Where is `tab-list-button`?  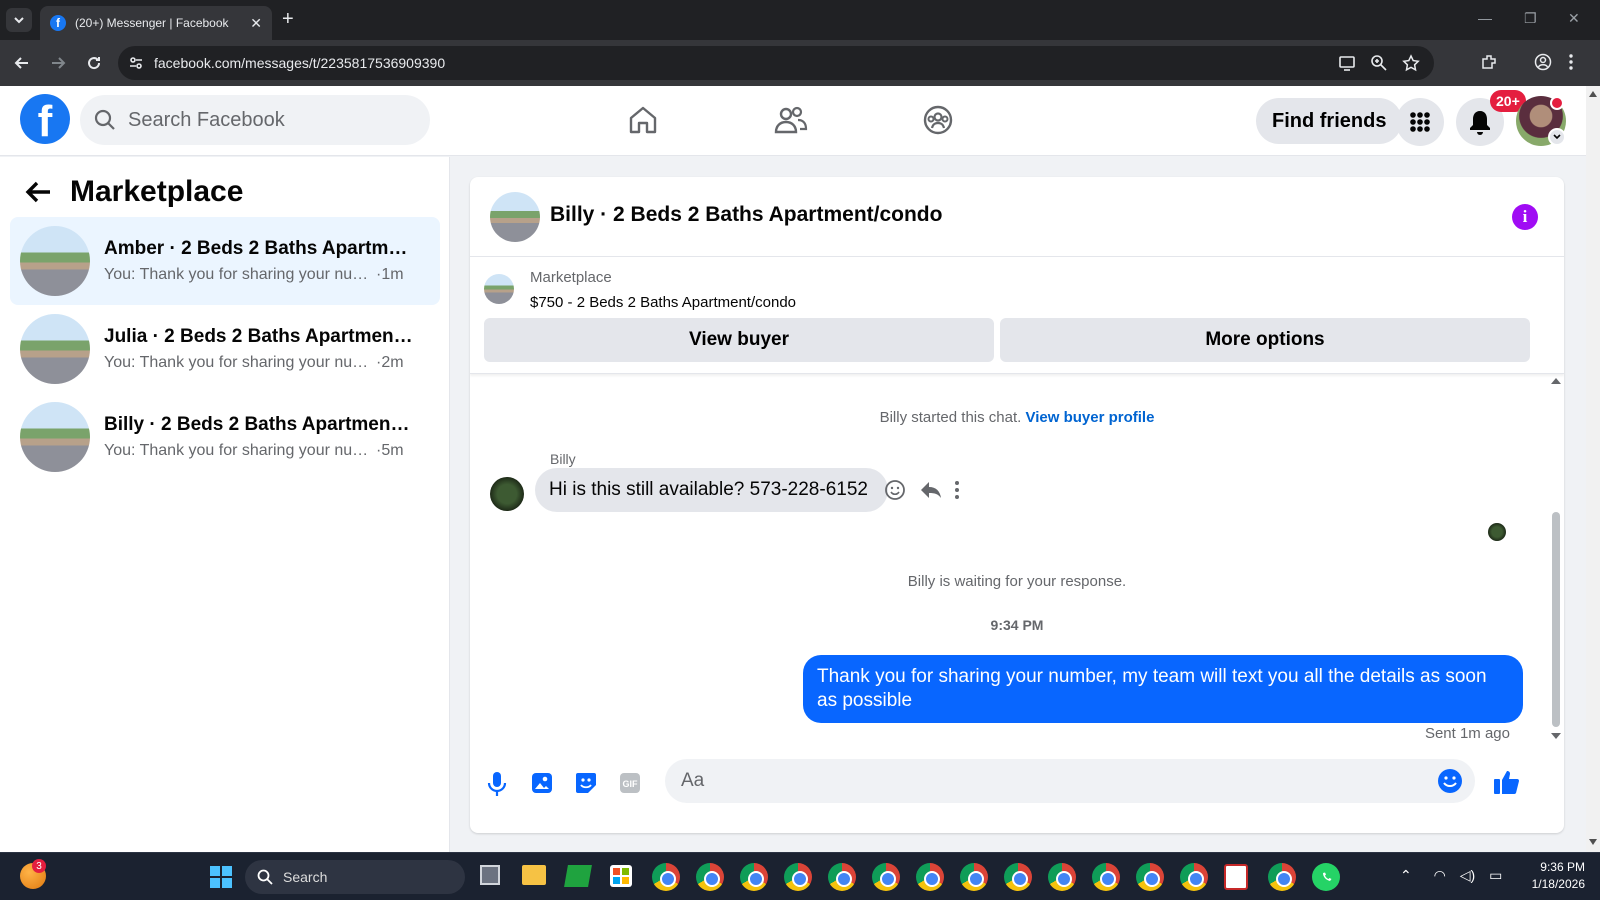
tab-list-button is located at coordinates (19, 20).